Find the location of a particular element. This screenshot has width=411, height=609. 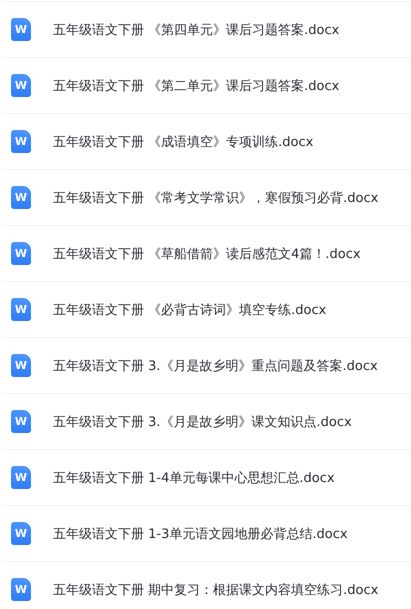

file-name: 五年级语文下册 期中复习：根据课文内容填空练习.docx is located at coordinates (215, 590).